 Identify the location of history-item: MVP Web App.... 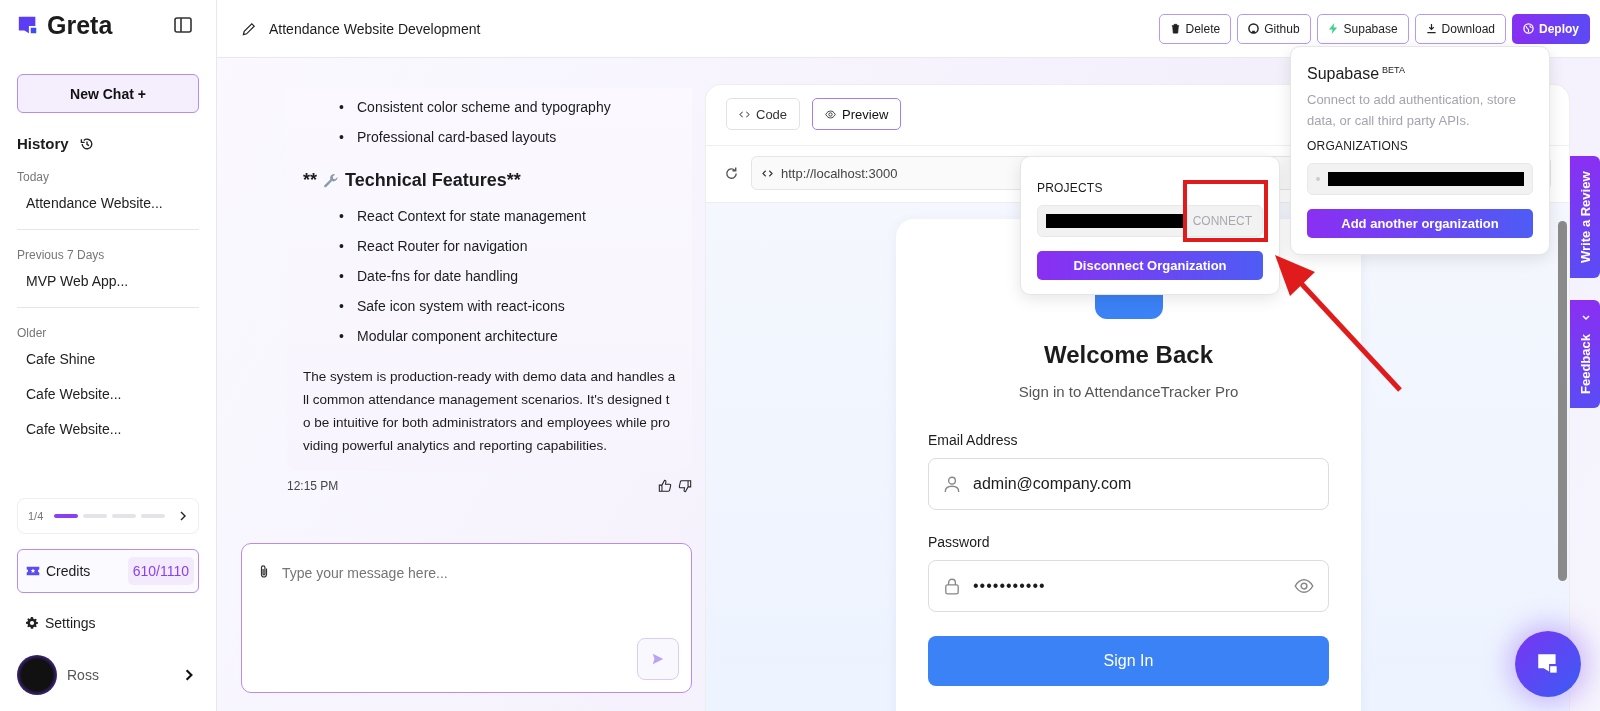
(108, 279).